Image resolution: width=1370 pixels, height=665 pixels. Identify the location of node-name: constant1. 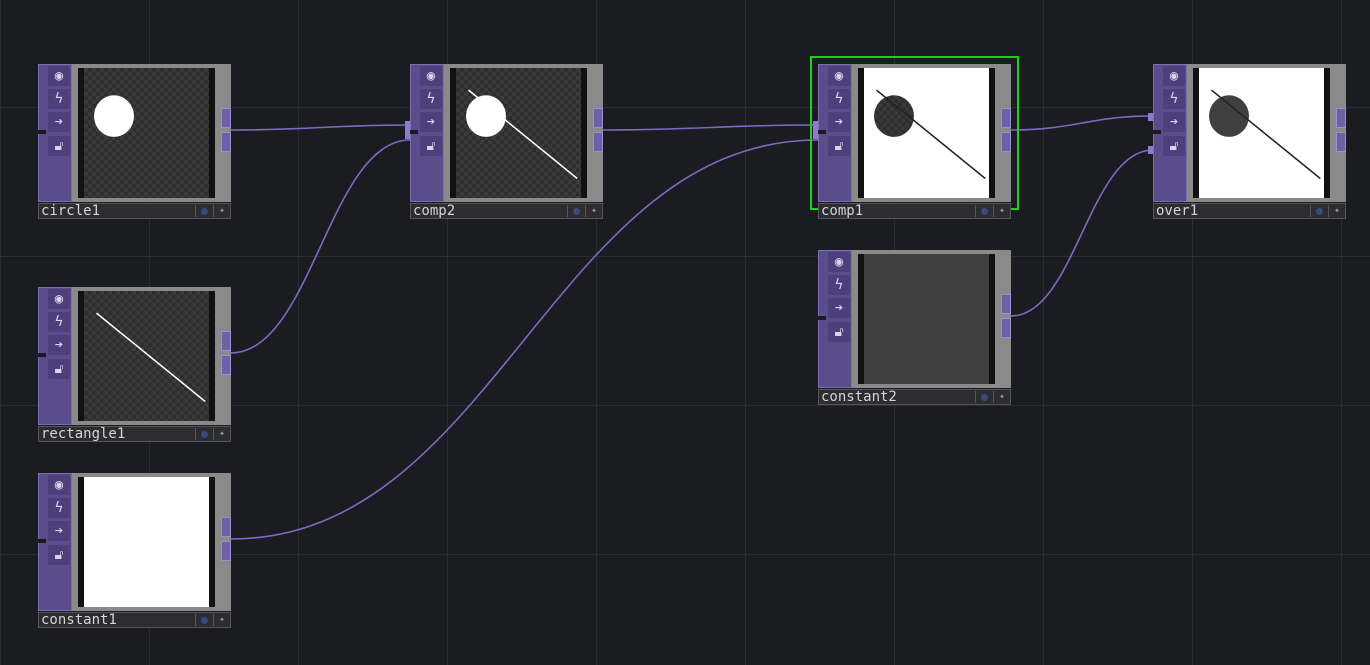
(79, 620).